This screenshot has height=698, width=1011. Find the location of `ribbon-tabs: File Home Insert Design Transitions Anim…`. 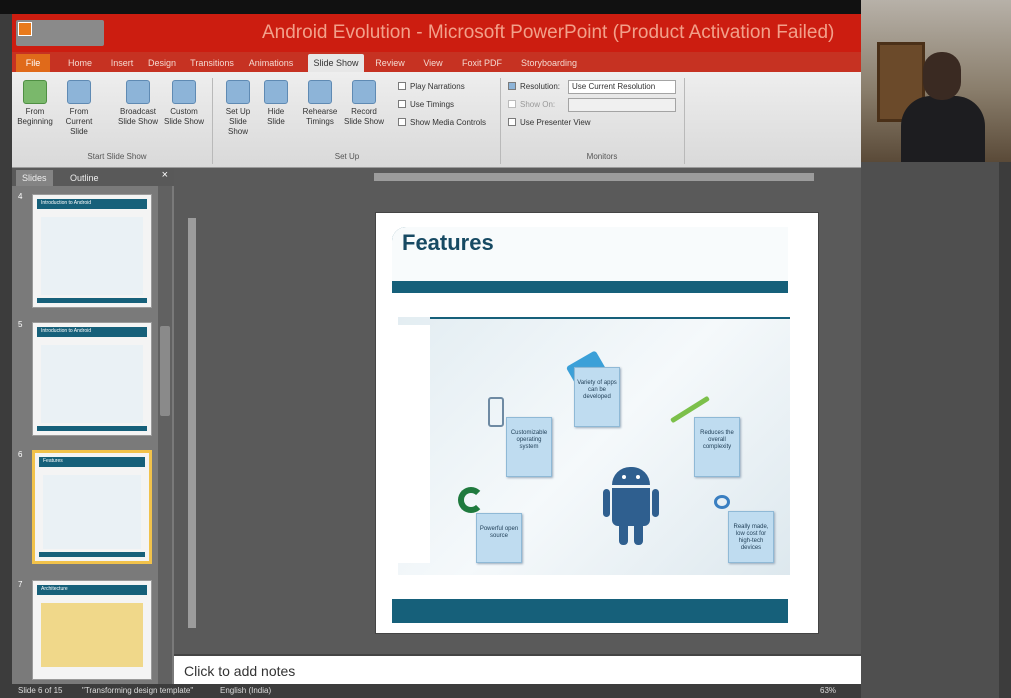

ribbon-tabs: File Home Insert Design Transitions Anim… is located at coordinates (436, 62).